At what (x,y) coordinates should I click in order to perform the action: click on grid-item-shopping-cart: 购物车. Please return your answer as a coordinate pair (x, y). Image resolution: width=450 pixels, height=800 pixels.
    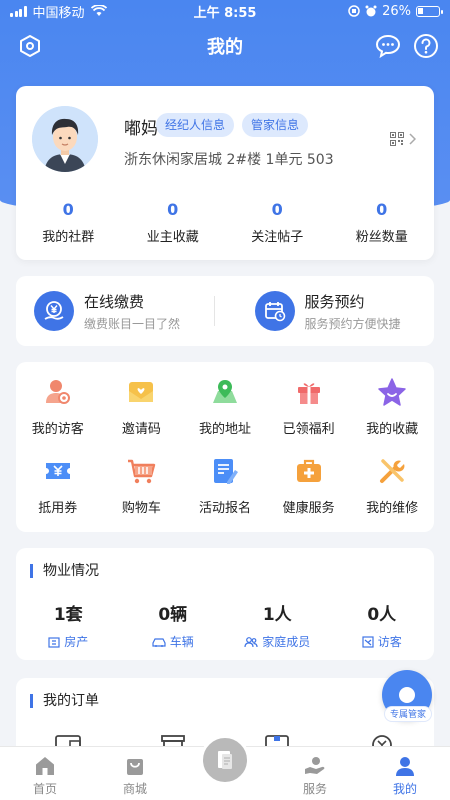
    Looking at the image, I should click on (142, 485).